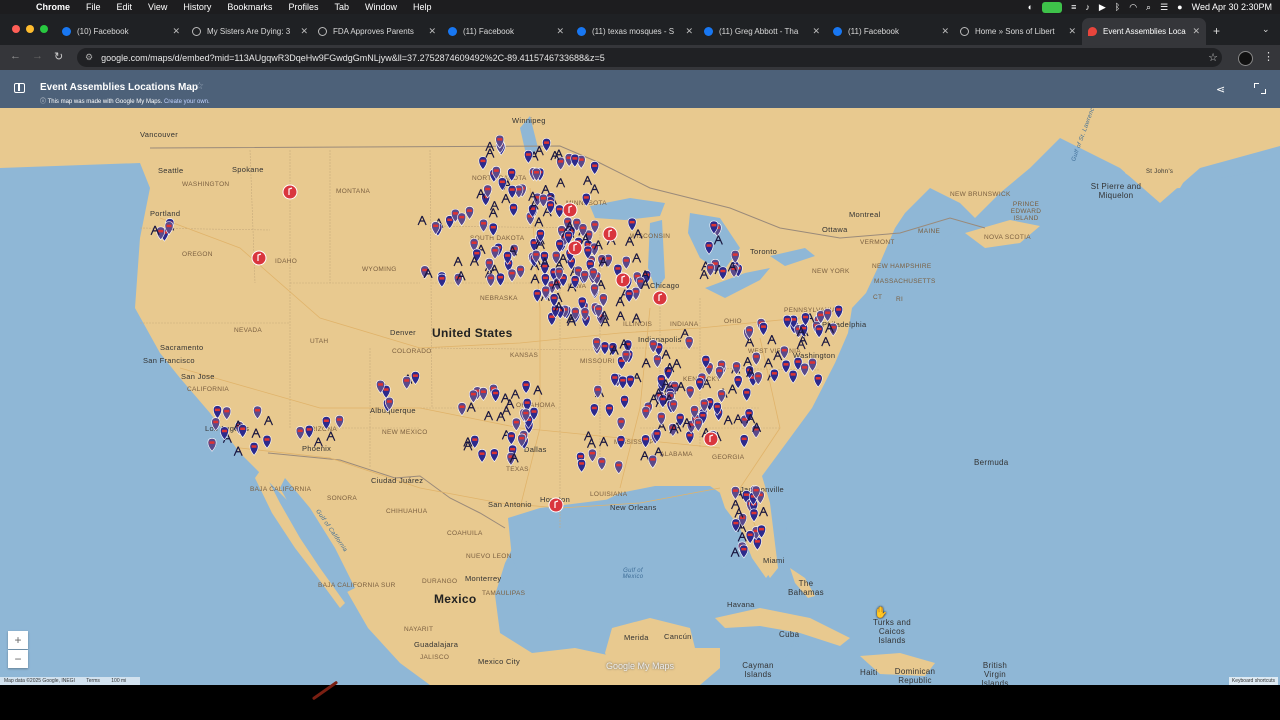 This screenshot has width=1280, height=720. Describe the element at coordinates (18, 640) in the screenshot. I see `zoom-in-button: +` at that location.